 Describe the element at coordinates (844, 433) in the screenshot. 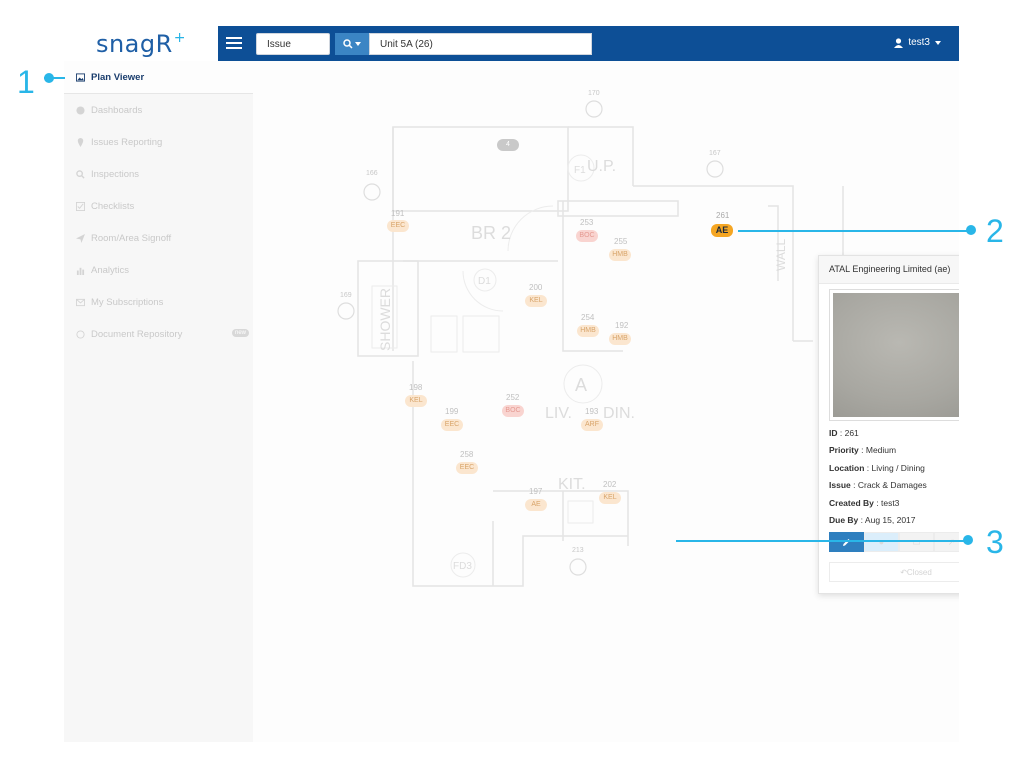

I see `issue-id: ID : 261` at that location.